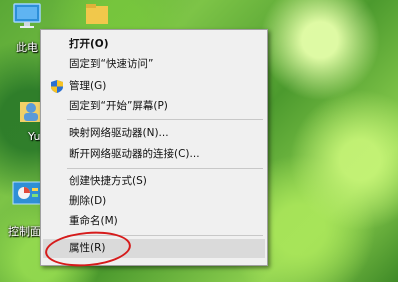 This screenshot has height=282, width=398. I want to click on menu-item-manage: 管理(G), so click(154, 86).